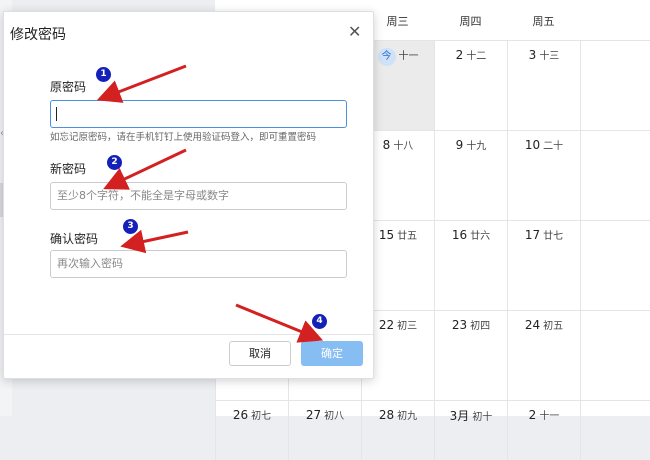 This screenshot has width=650, height=460. What do you see at coordinates (114, 162) in the screenshot?
I see `annotation-marker-2: 2` at bounding box center [114, 162].